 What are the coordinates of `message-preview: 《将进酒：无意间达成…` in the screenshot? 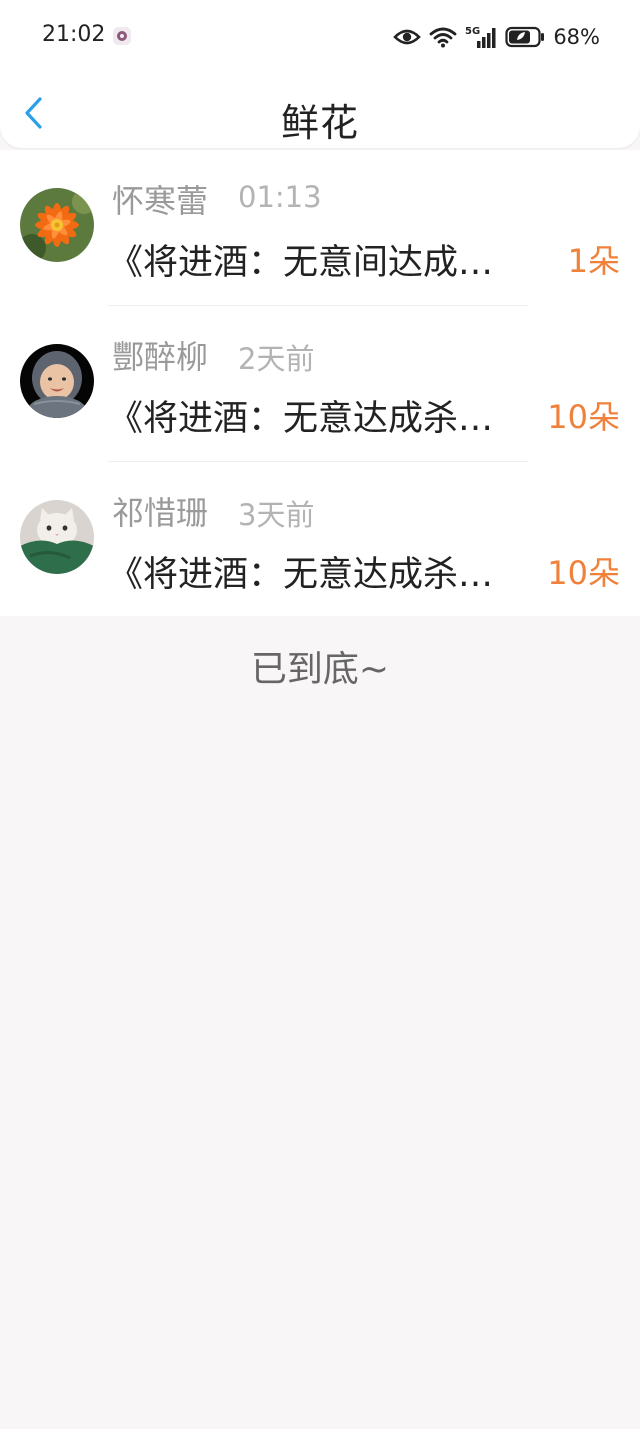 It's located at (301, 263).